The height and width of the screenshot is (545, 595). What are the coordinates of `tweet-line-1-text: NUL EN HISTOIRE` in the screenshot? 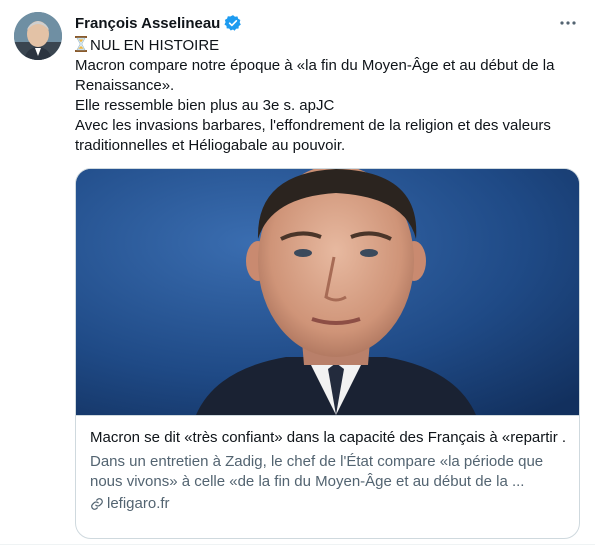 It's located at (155, 45).